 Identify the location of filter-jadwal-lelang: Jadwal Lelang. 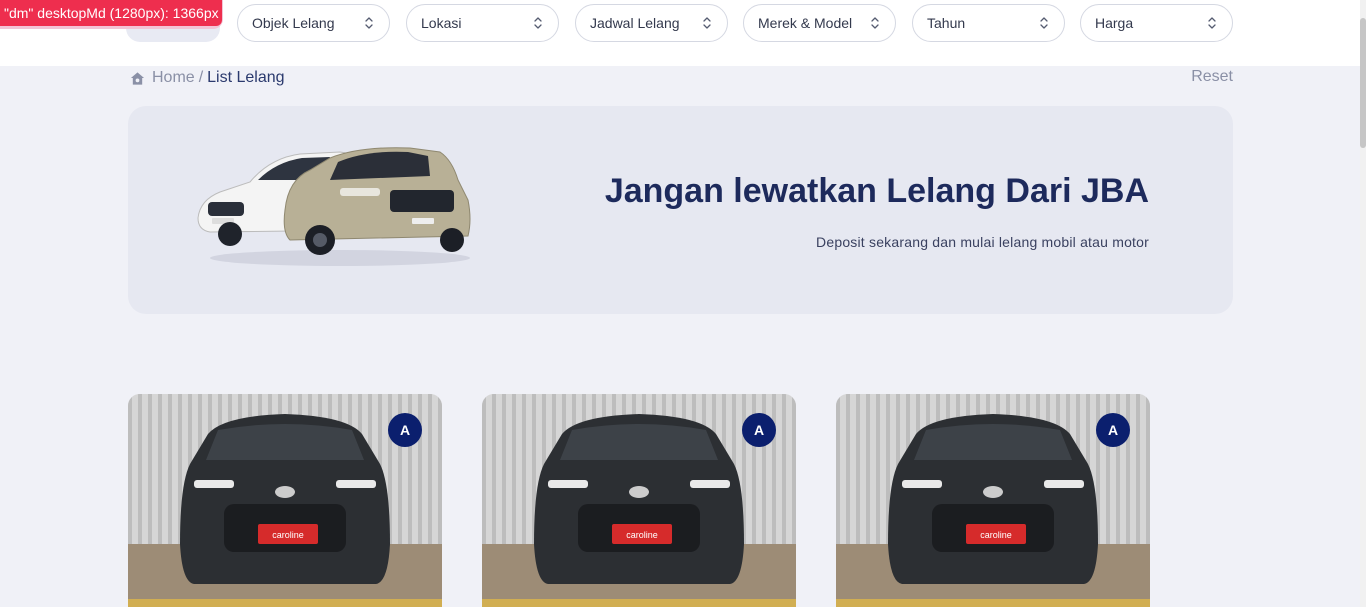
(651, 23).